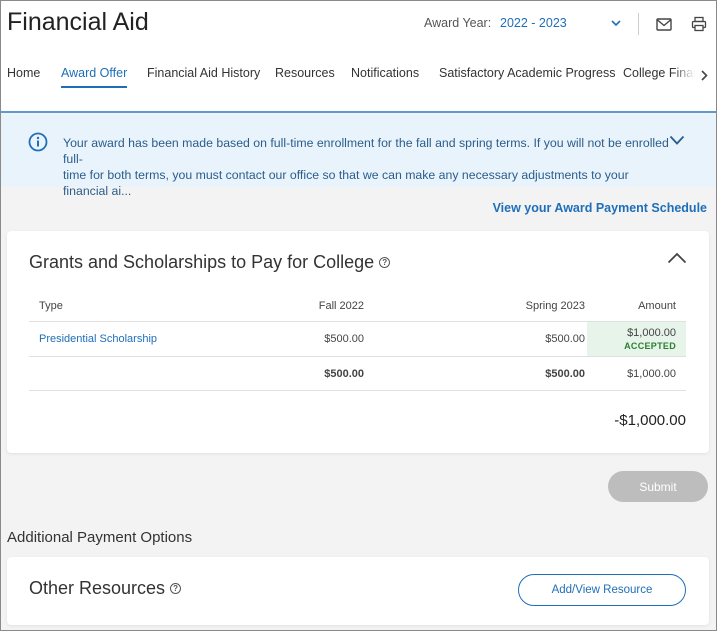 The height and width of the screenshot is (631, 717). I want to click on chevron-right-icon, so click(704, 75).